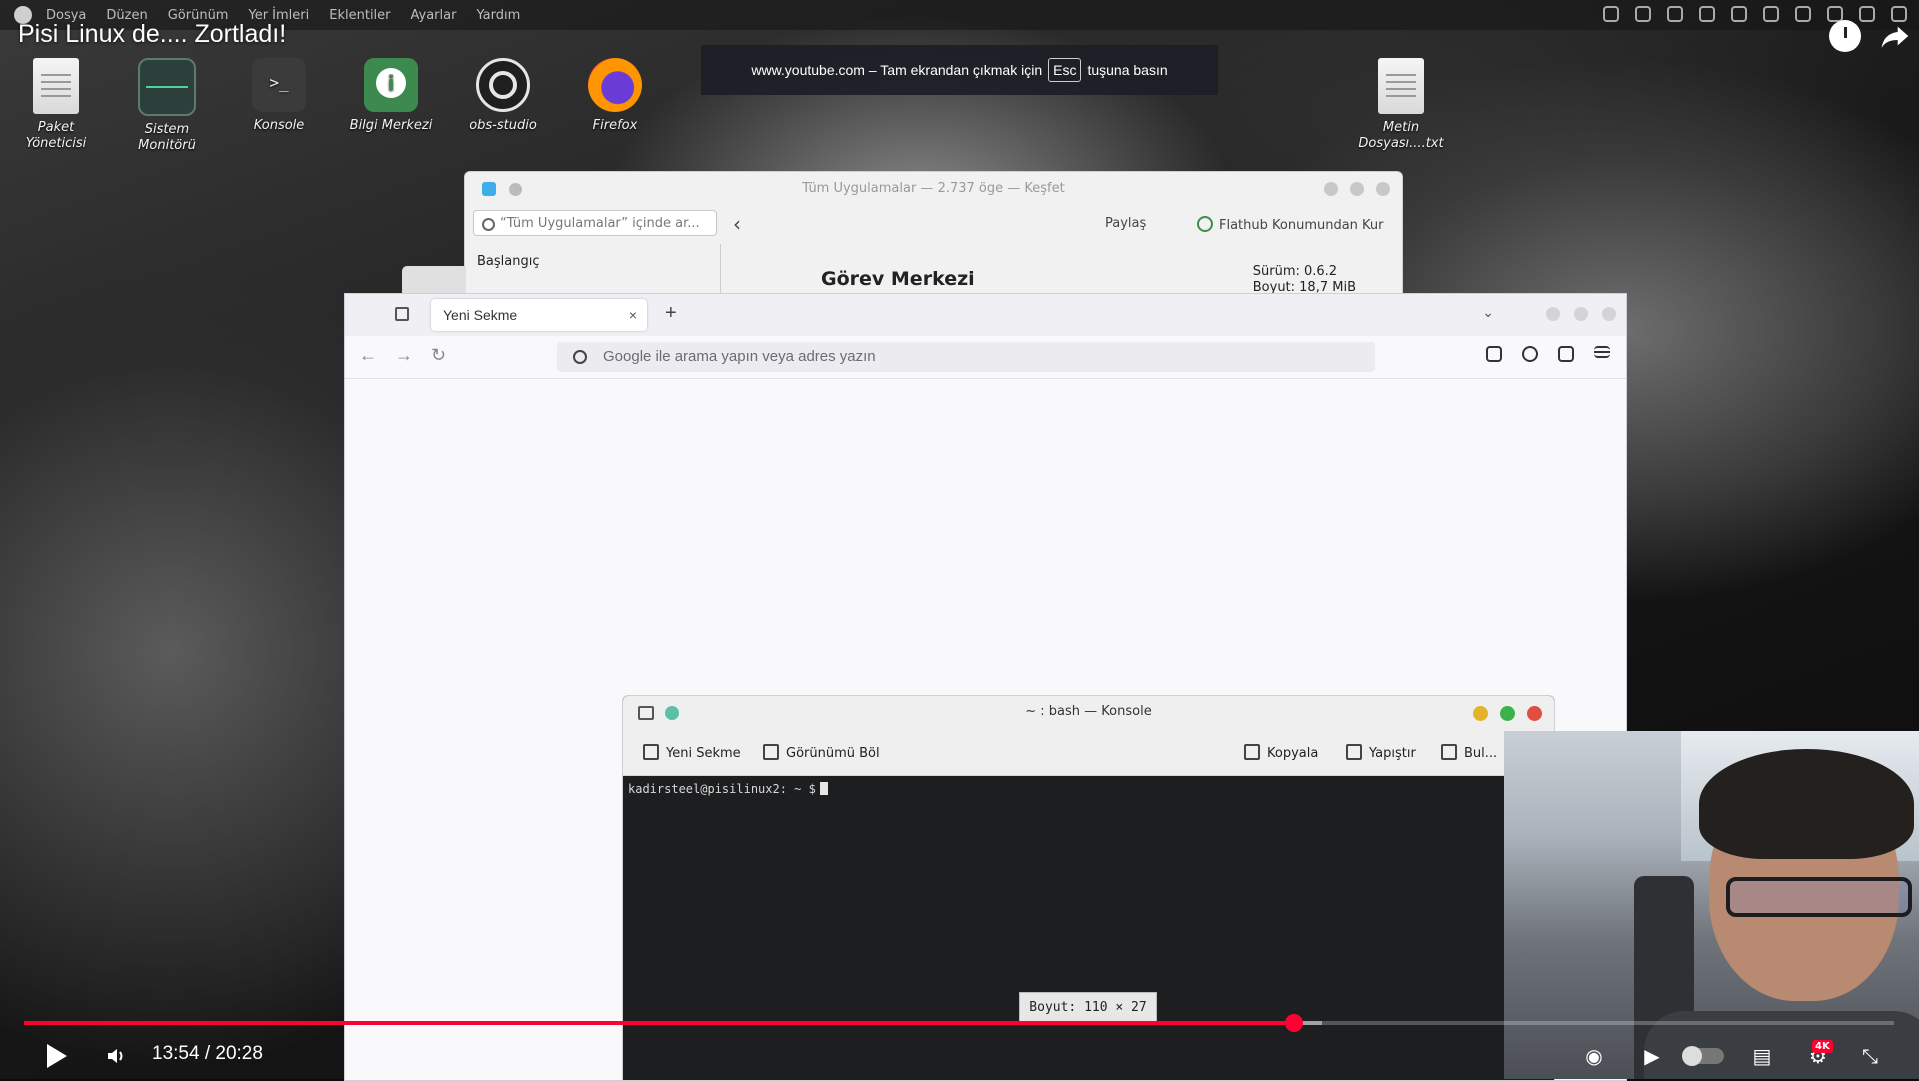 The width and height of the screenshot is (1919, 1081). Describe the element at coordinates (671, 313) in the screenshot. I see `new-tab-button: +` at that location.